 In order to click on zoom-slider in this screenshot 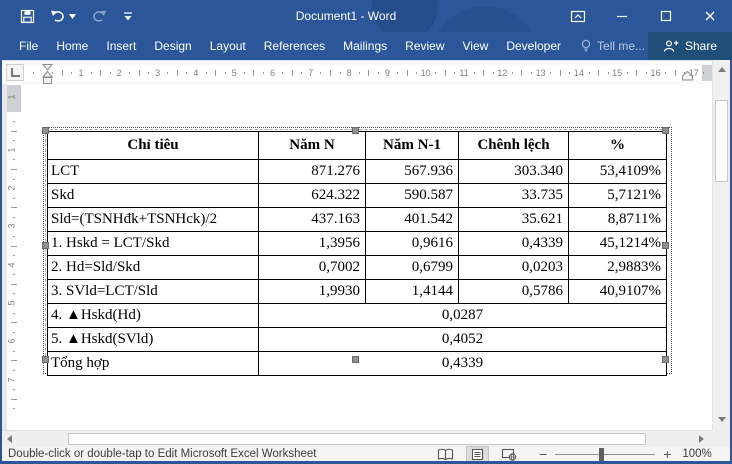, I will do `click(605, 454)`.